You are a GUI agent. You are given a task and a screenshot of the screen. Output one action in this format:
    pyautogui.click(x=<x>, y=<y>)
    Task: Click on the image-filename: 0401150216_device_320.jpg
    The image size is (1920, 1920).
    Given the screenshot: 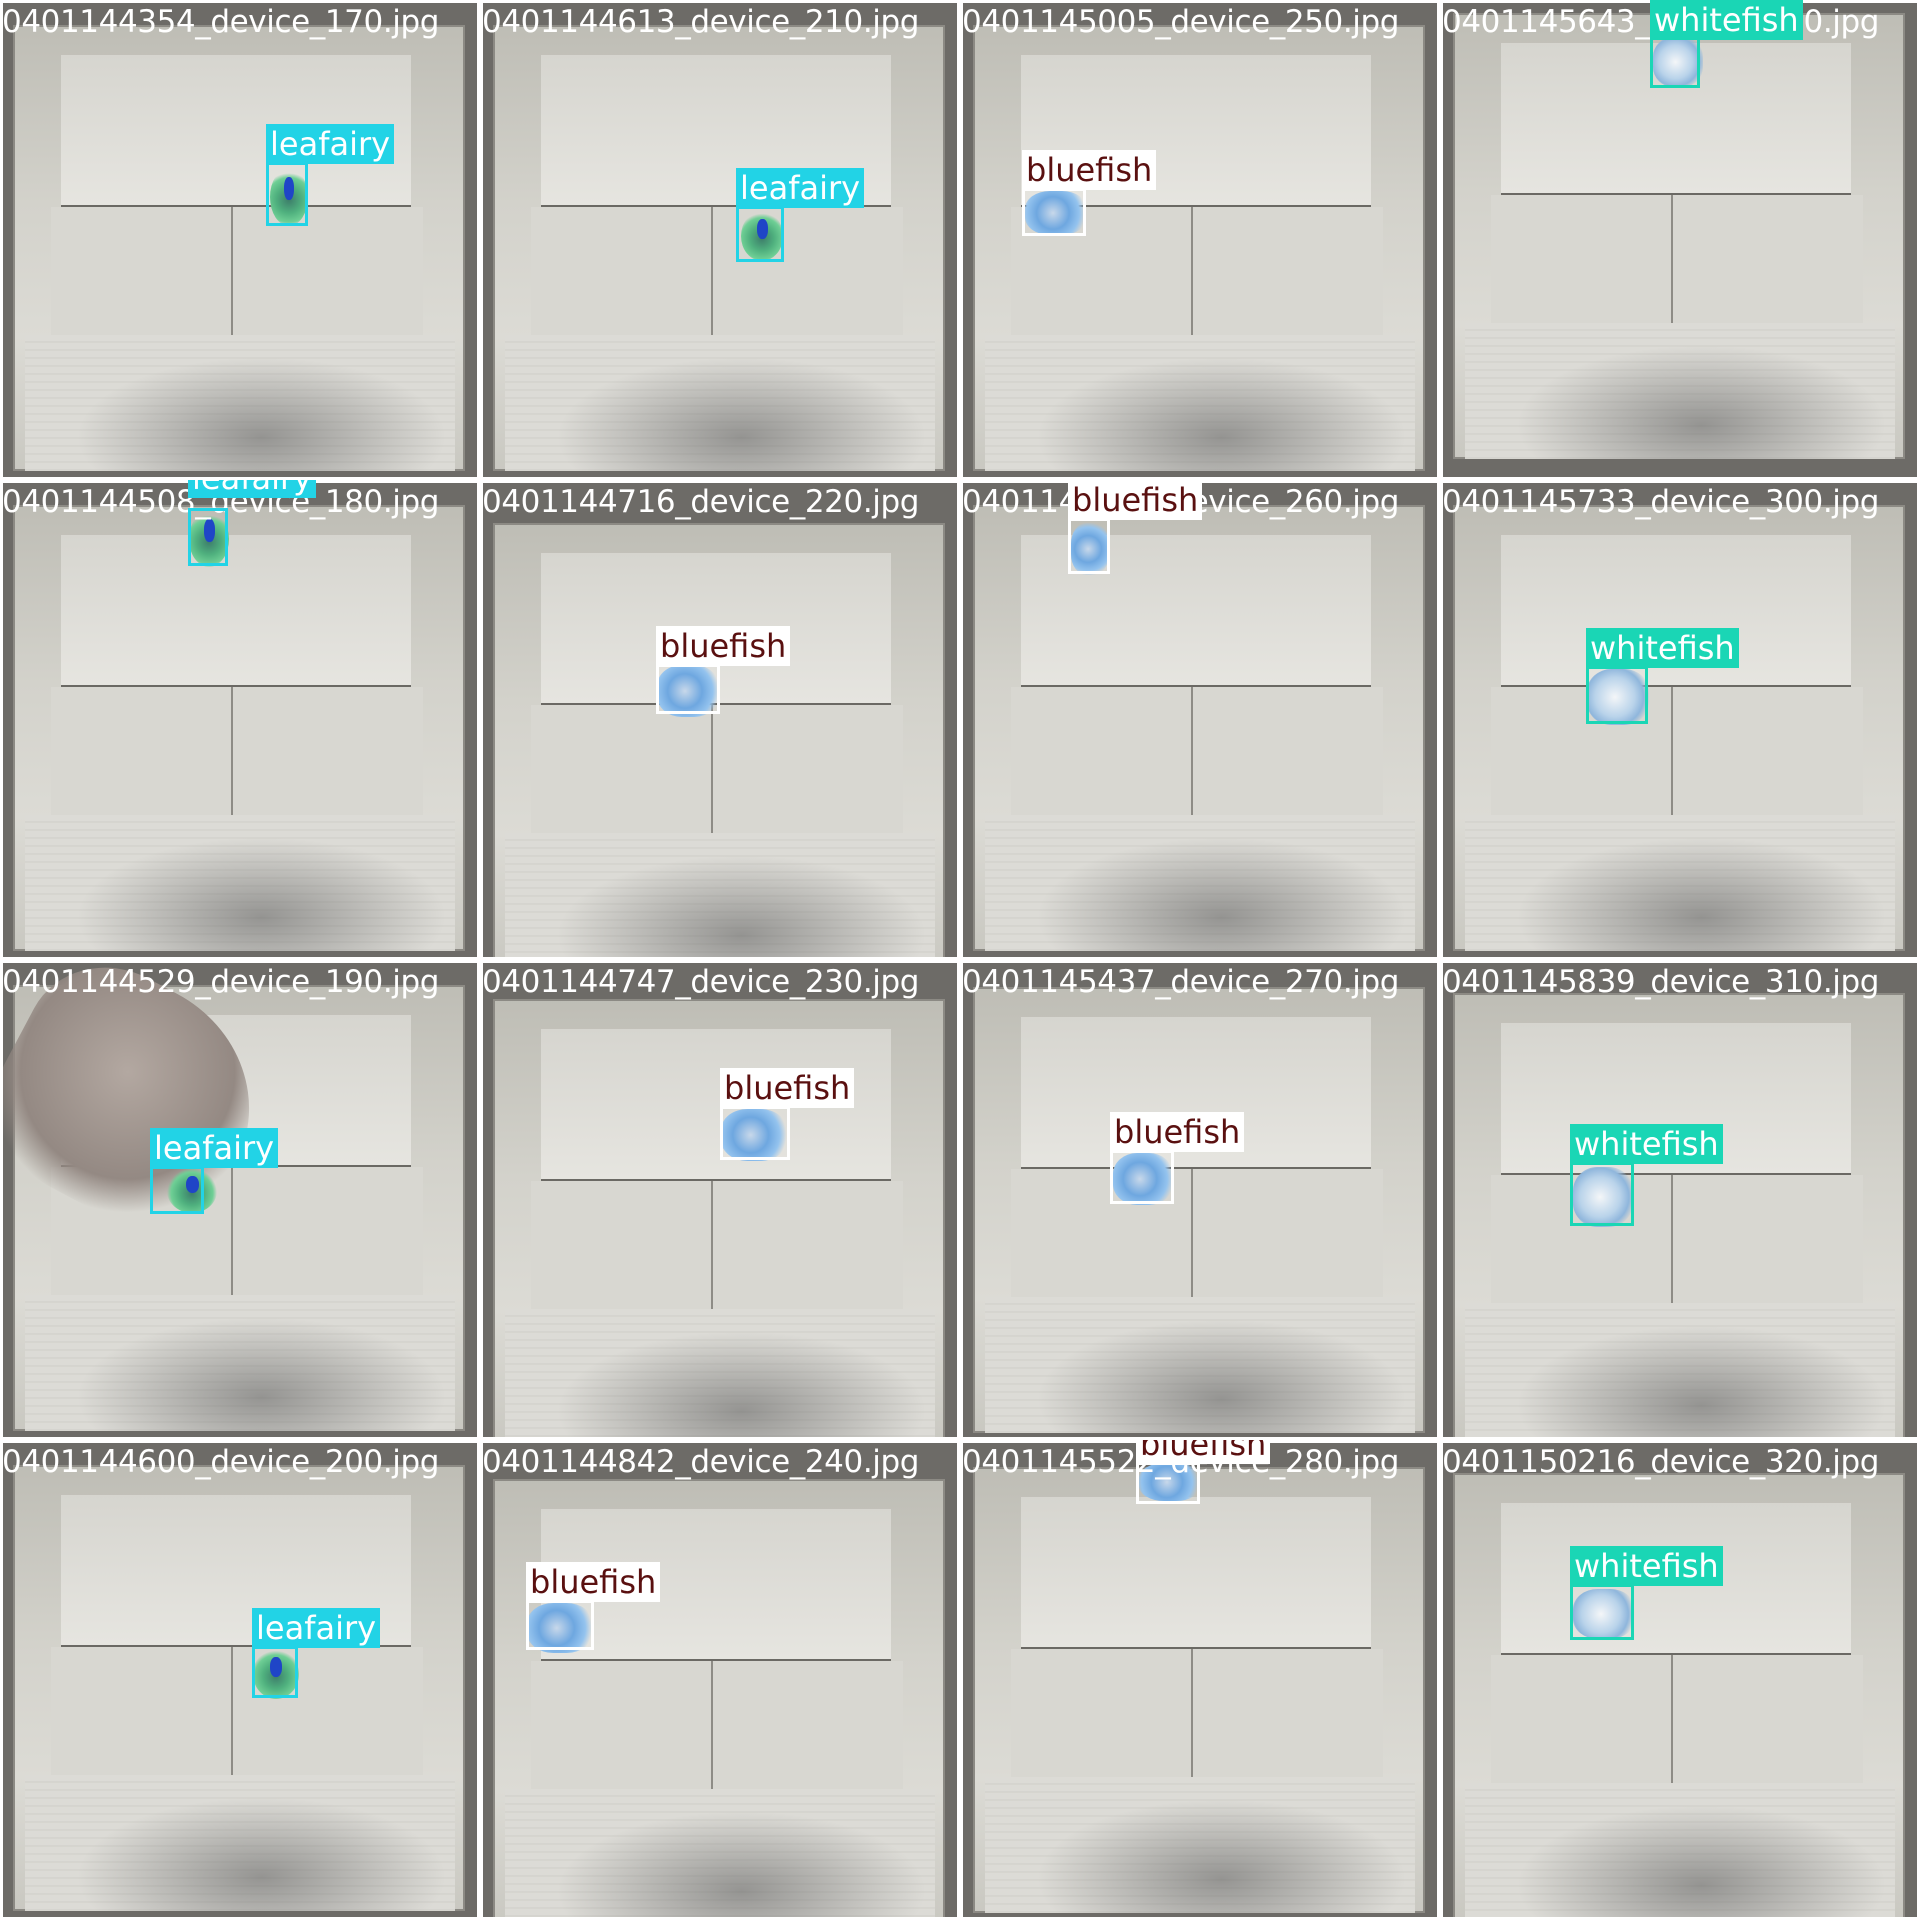 What is the action you would take?
    pyautogui.click(x=1661, y=1462)
    